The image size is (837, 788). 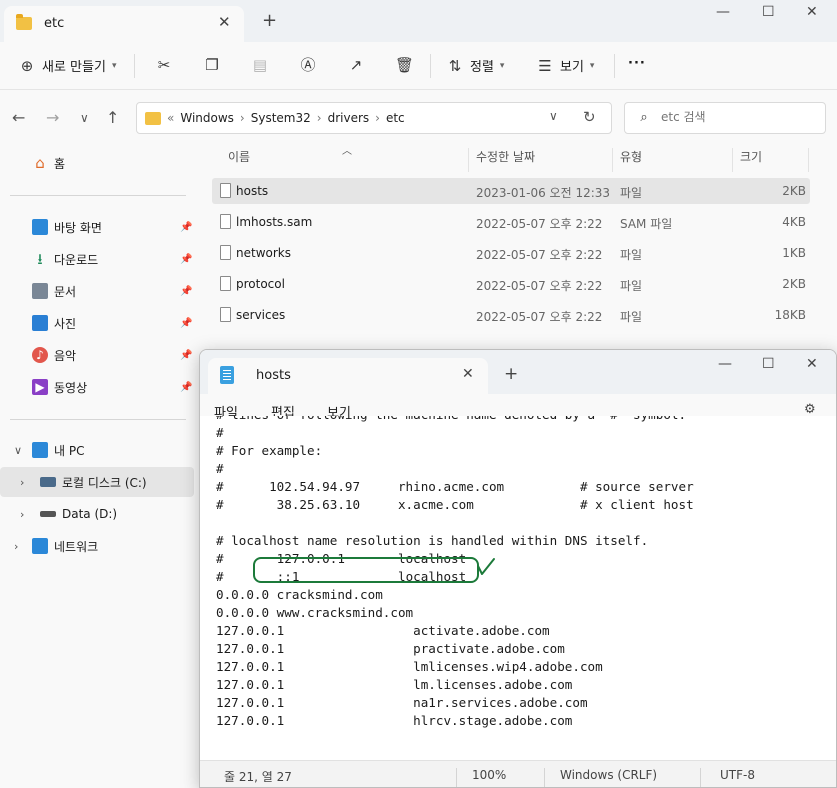 What do you see at coordinates (112, 117) in the screenshot?
I see `up-arrow-icon: ↑` at bounding box center [112, 117].